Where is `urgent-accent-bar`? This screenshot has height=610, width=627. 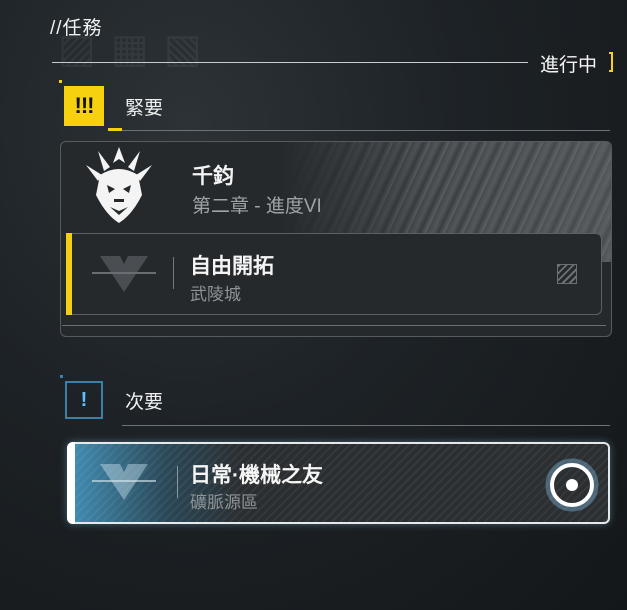
urgent-accent-bar is located at coordinates (69, 274).